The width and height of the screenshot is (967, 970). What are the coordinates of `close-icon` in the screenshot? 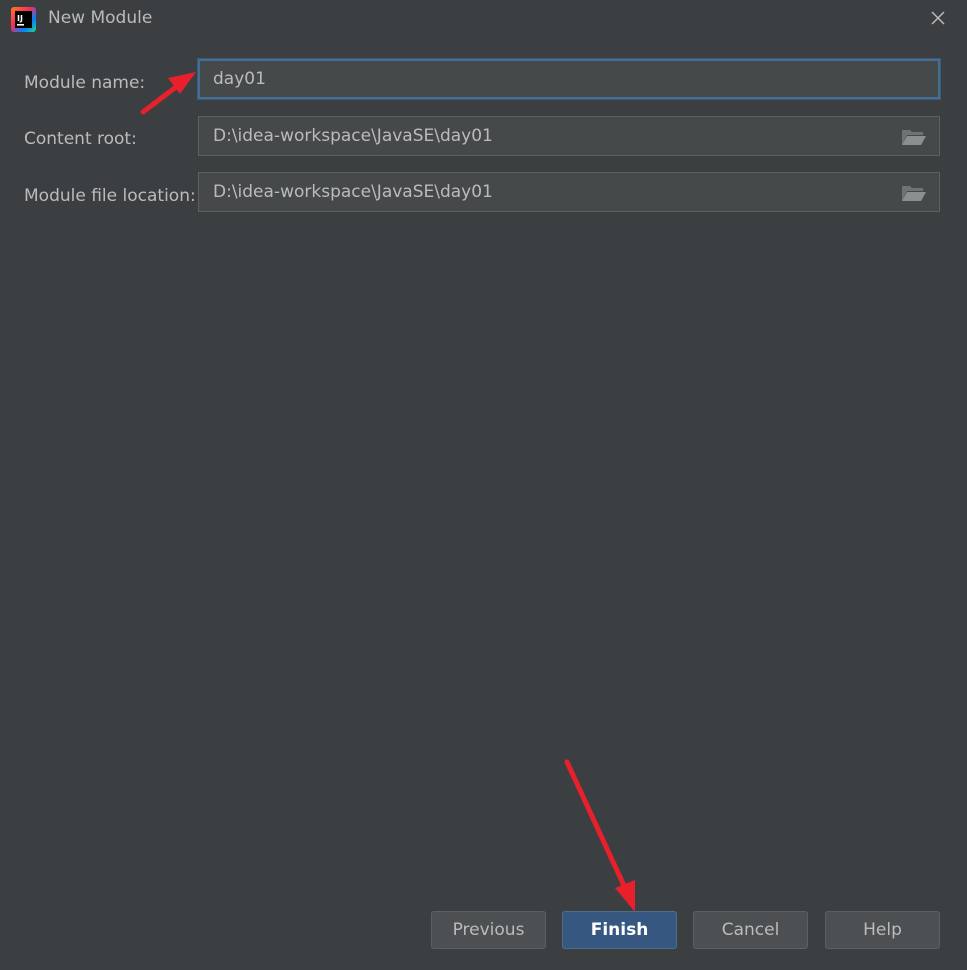 It's located at (938, 18).